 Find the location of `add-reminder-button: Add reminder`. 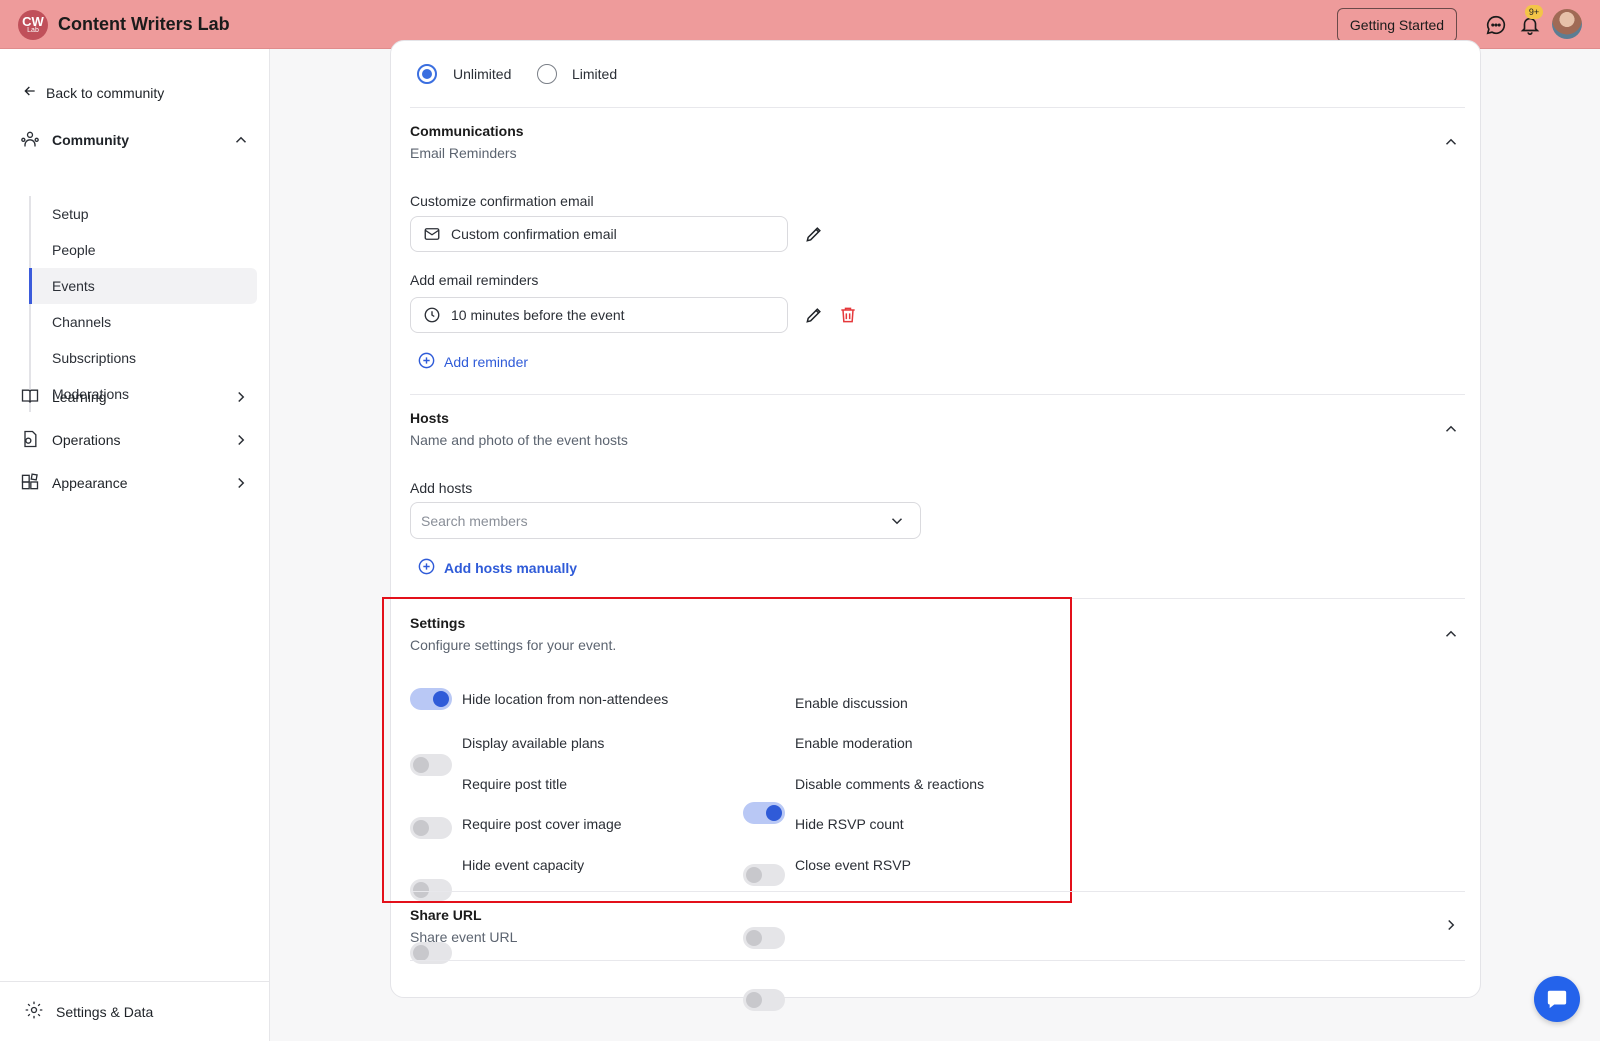

add-reminder-button: Add reminder is located at coordinates (472, 362).